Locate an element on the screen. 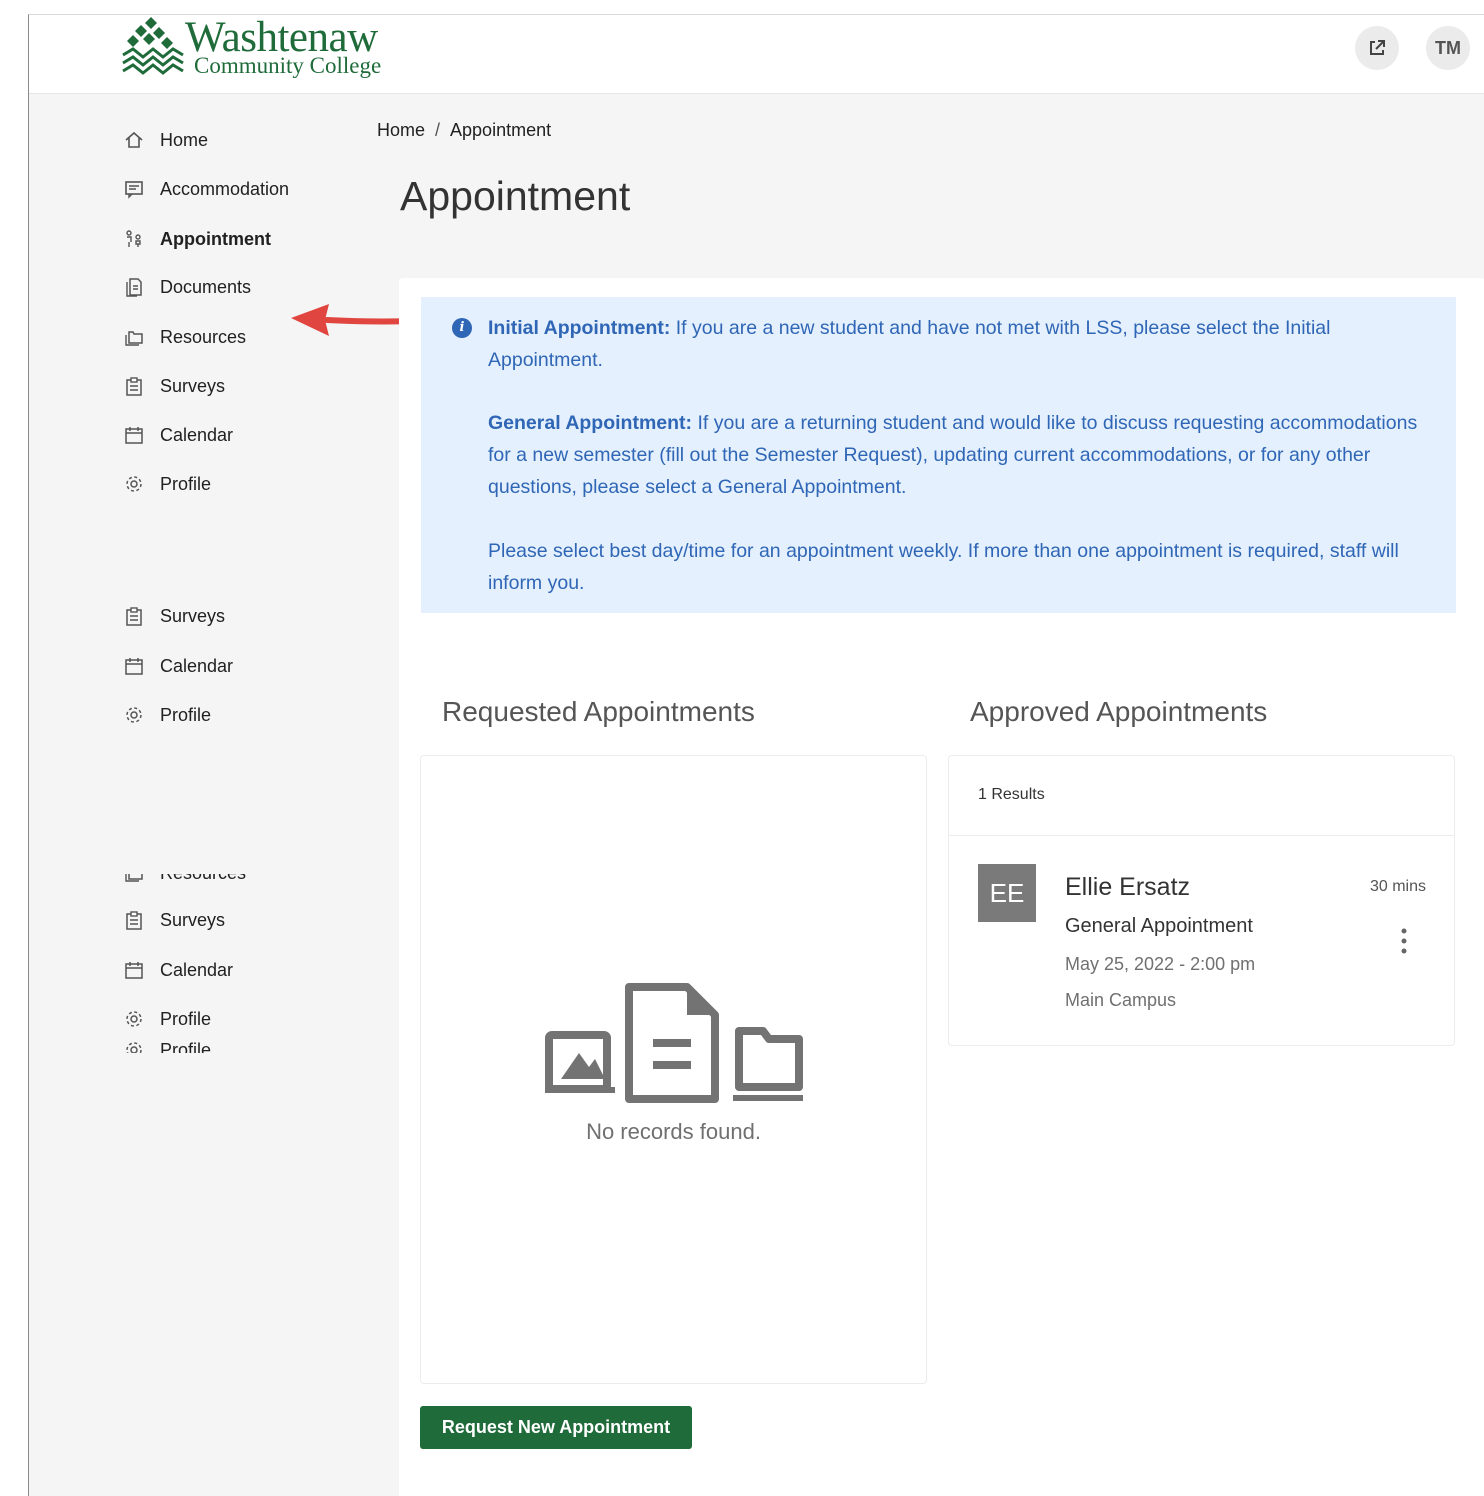 The width and height of the screenshot is (1484, 1496). sidebar-item-accommodation: Accommodation is located at coordinates (206, 189).